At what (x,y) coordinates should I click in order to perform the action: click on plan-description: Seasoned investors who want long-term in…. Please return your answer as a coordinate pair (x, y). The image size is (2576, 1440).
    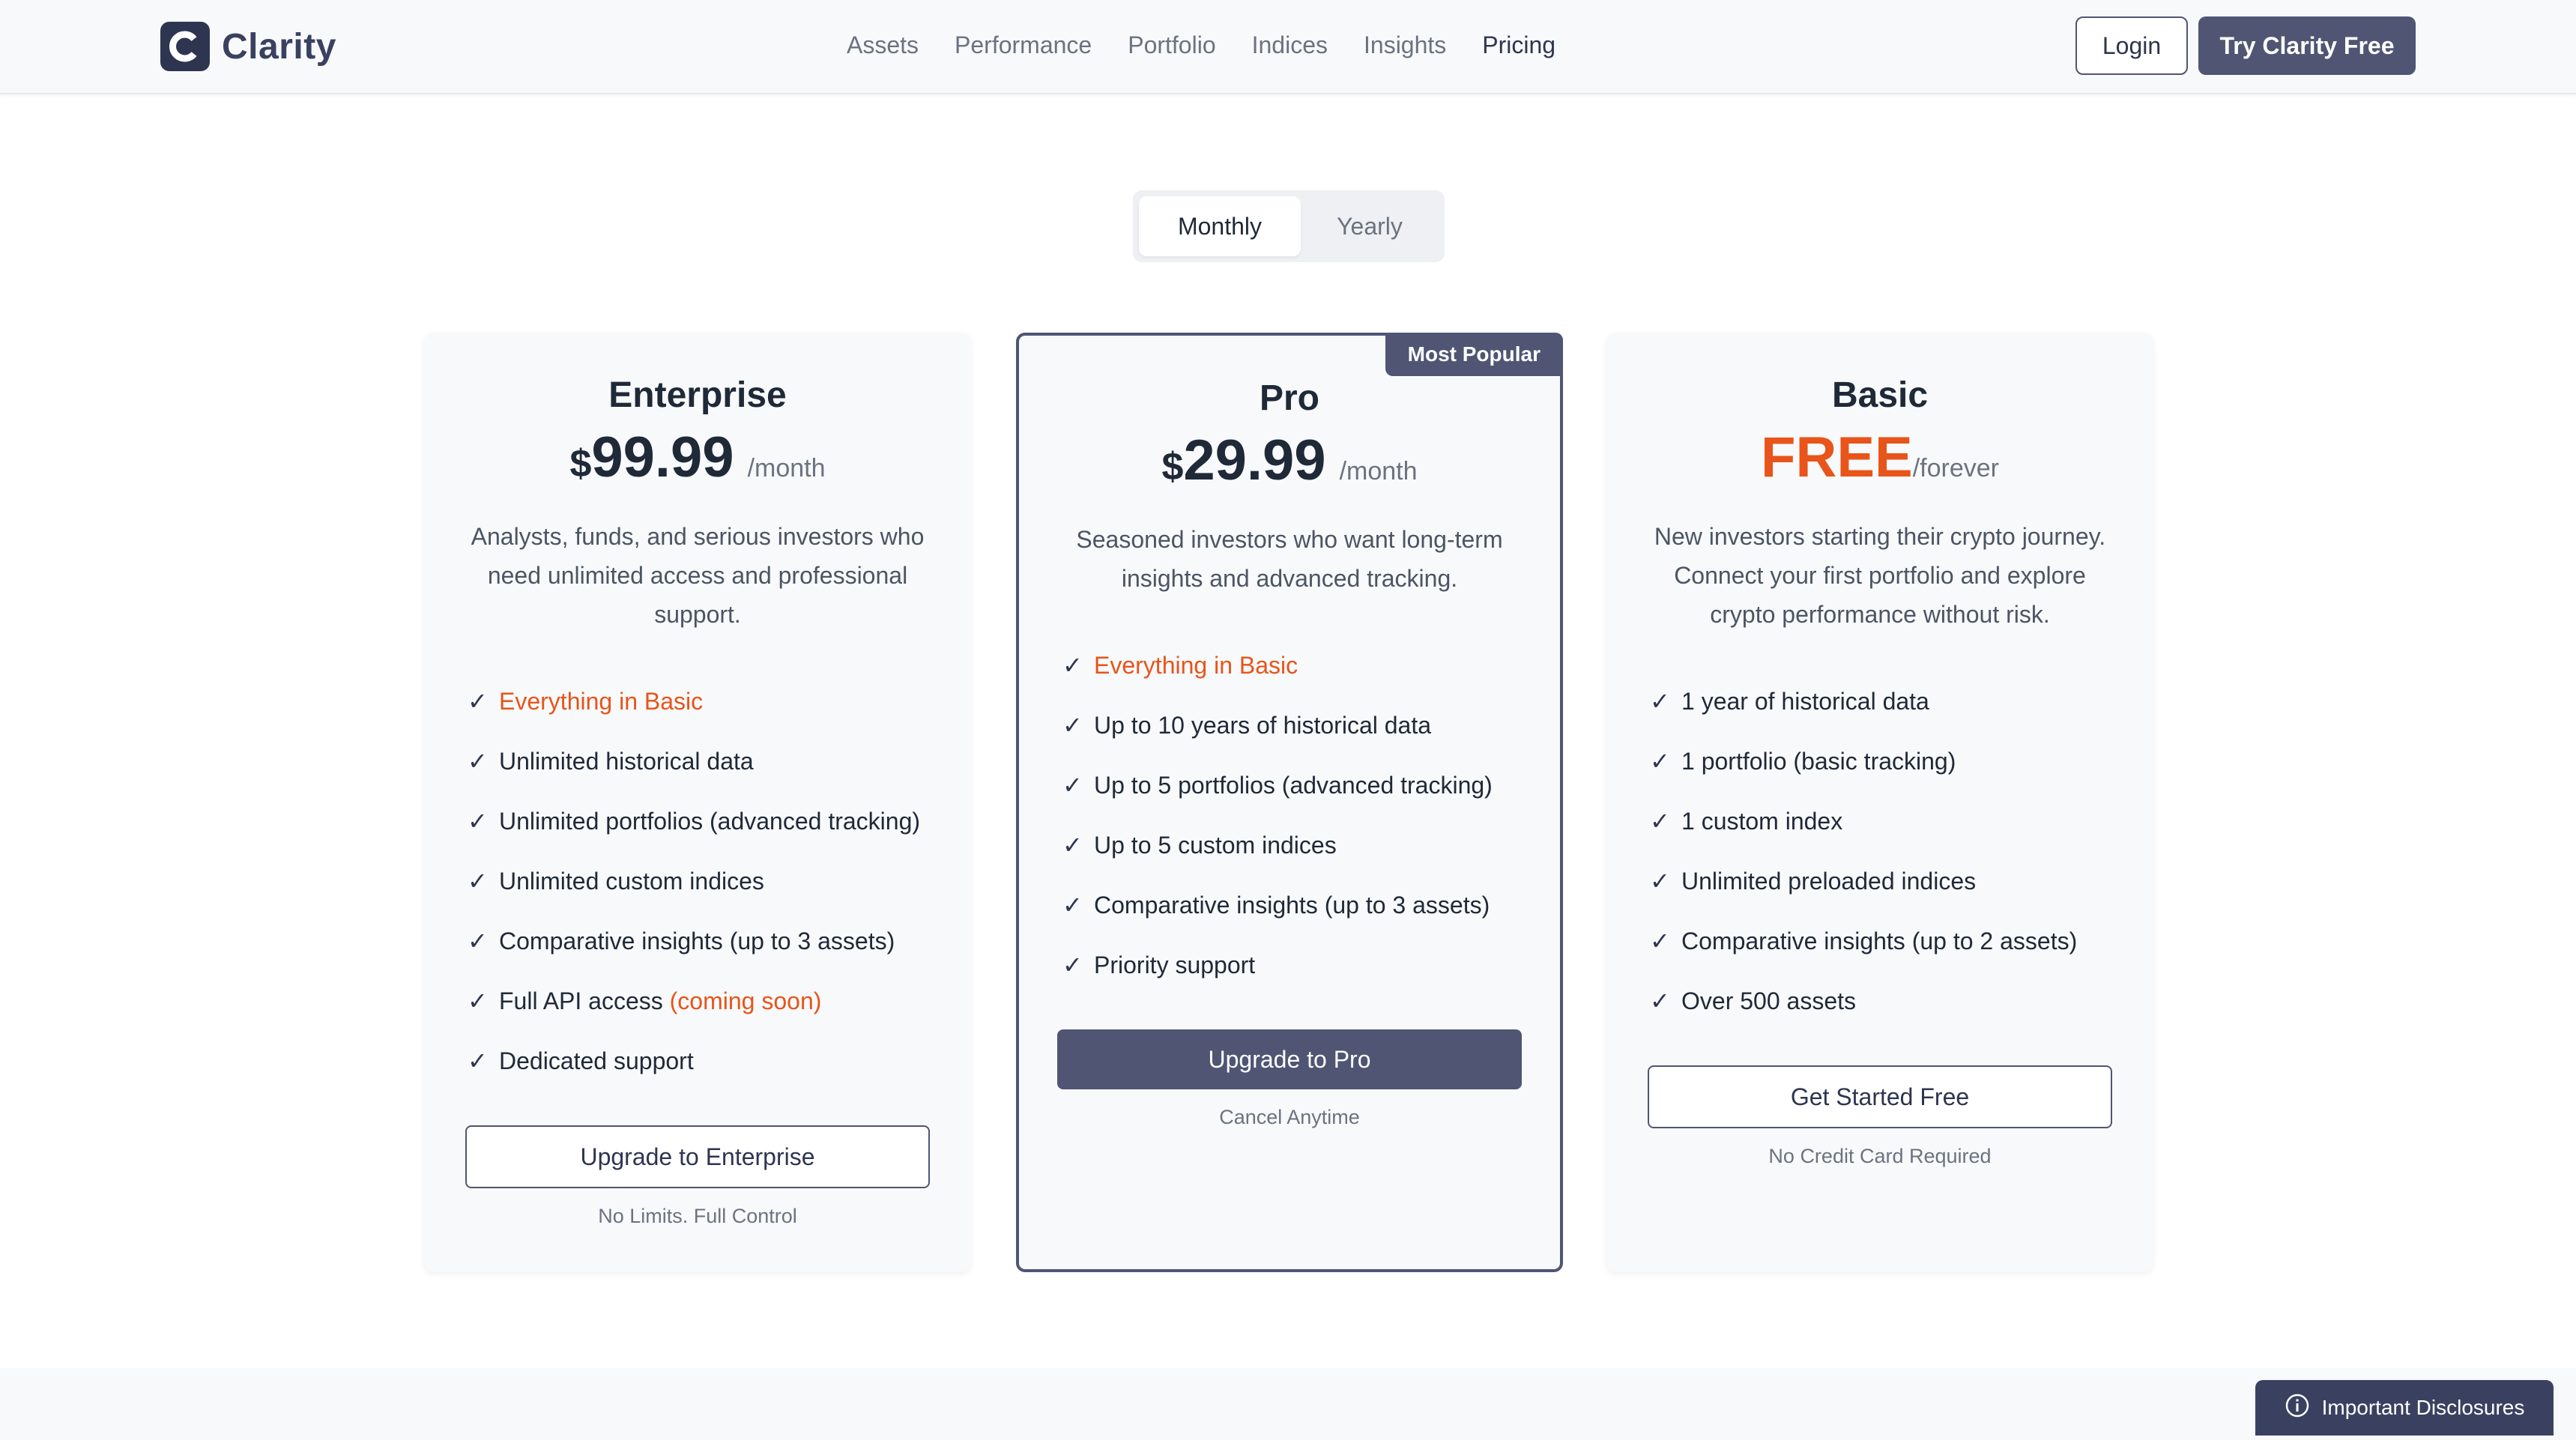
    Looking at the image, I should click on (1289, 559).